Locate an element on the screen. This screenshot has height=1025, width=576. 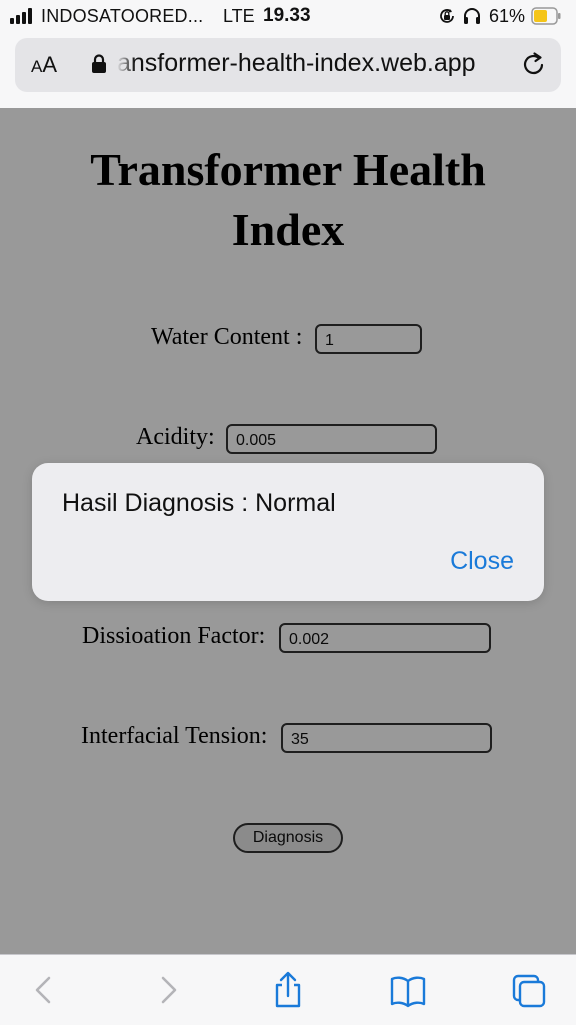
alert-dialog: Hasil Diagnosis : Normal Close is located at coordinates (288, 532).